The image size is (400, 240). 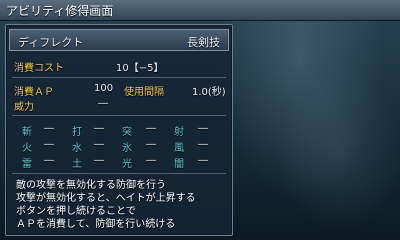 What do you see at coordinates (140, 68) in the screenshot?
I see `cost-value: 10【−5】` at bounding box center [140, 68].